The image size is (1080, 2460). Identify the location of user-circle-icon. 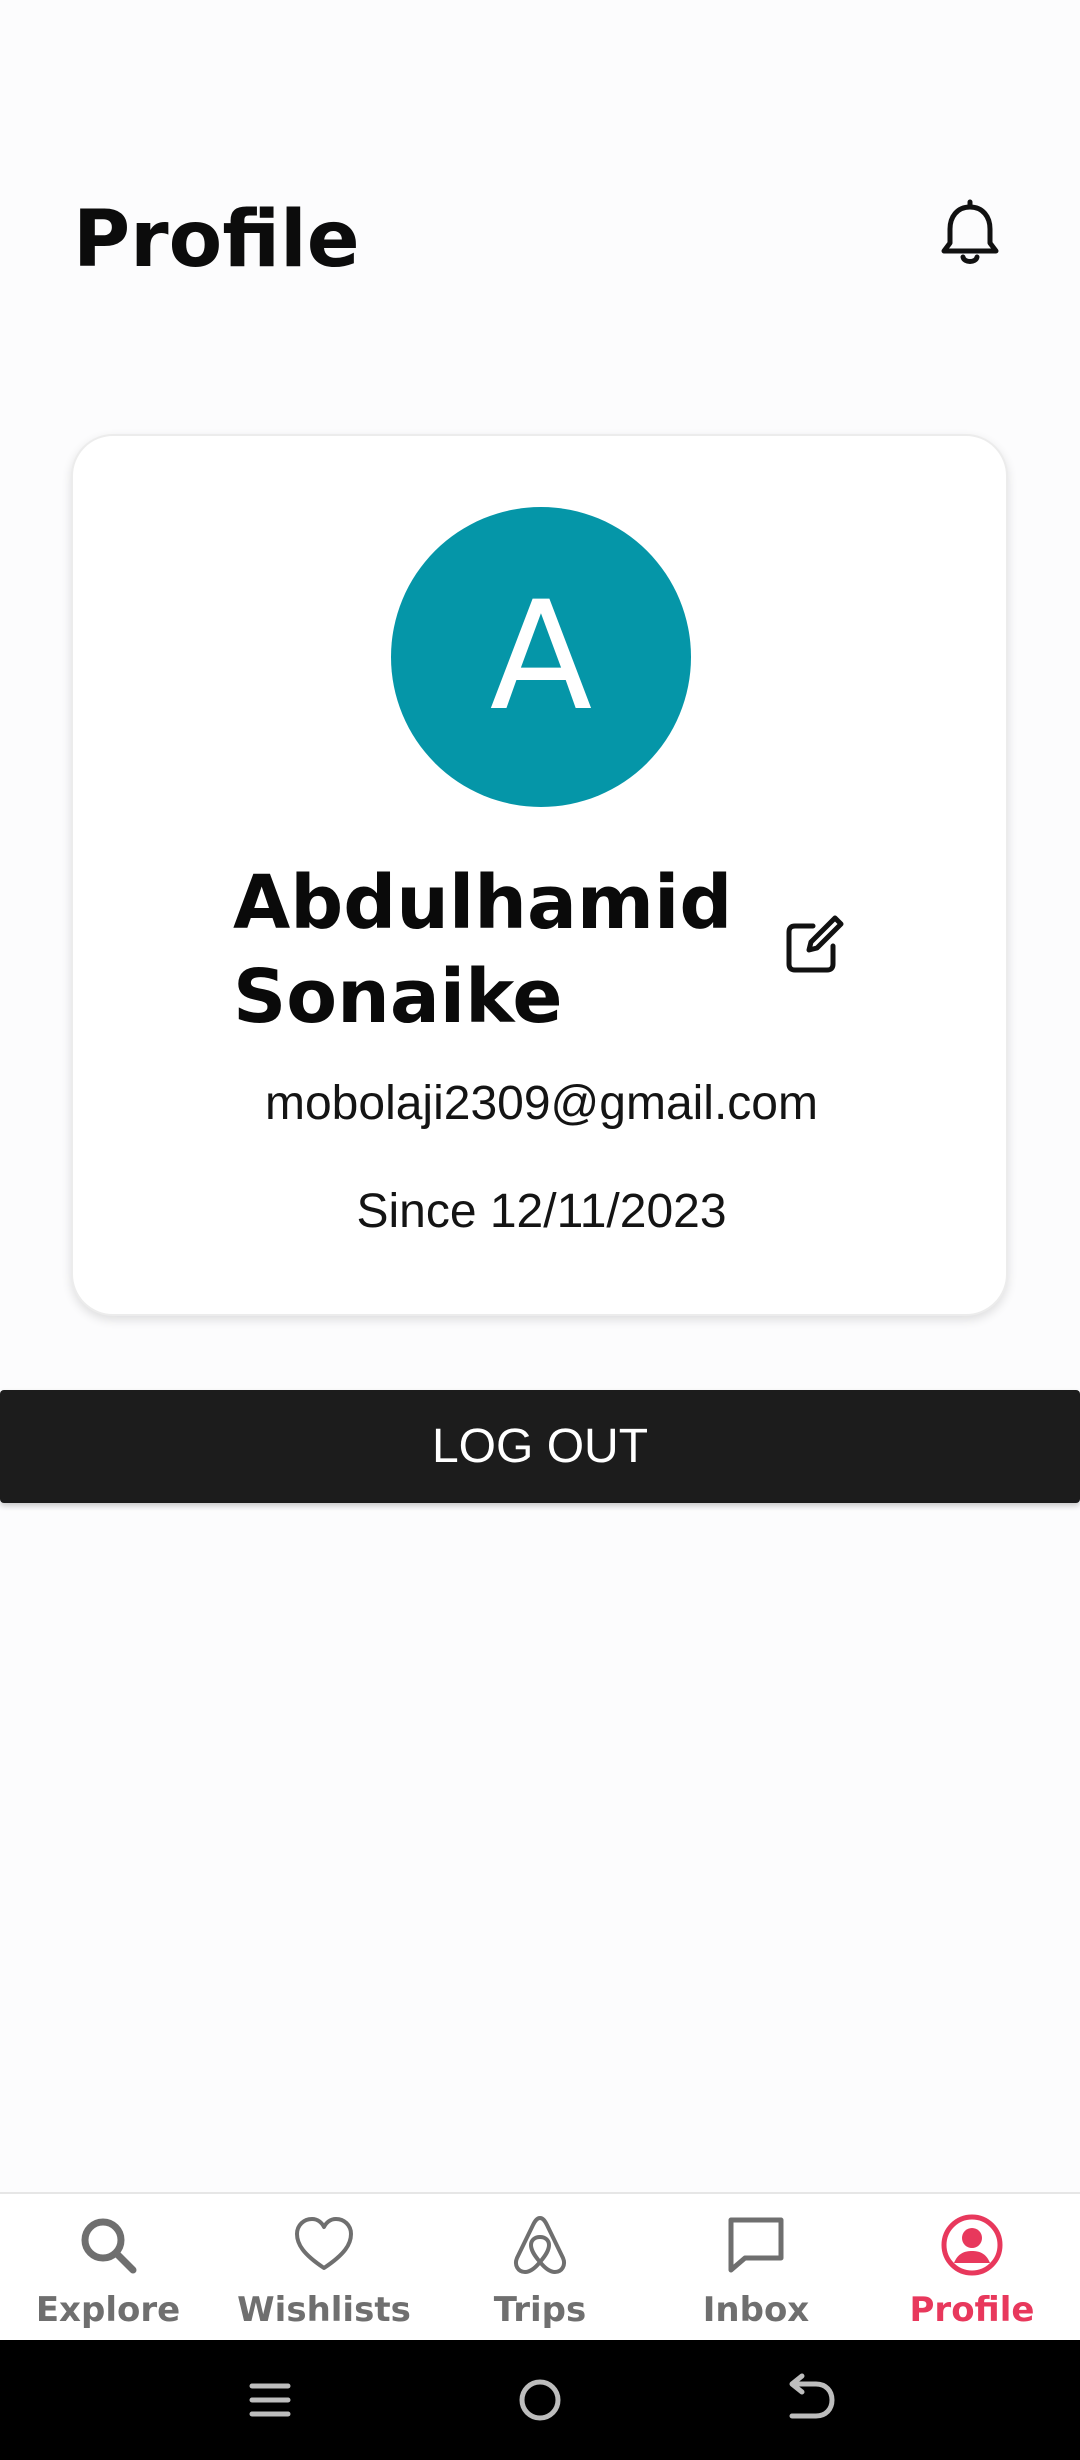
(972, 2245).